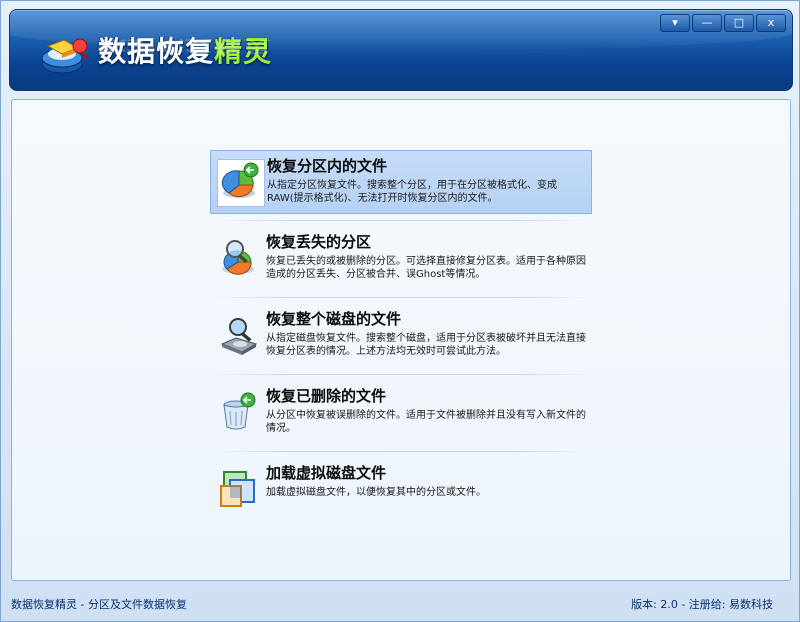 This screenshot has width=800, height=622. I want to click on maximize-button: □, so click(739, 23).